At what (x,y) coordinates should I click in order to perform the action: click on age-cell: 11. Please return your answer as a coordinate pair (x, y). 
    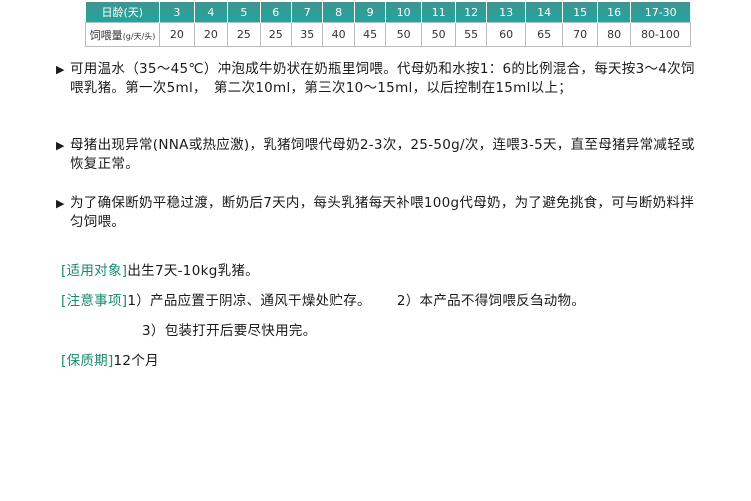
    Looking at the image, I should click on (439, 12).